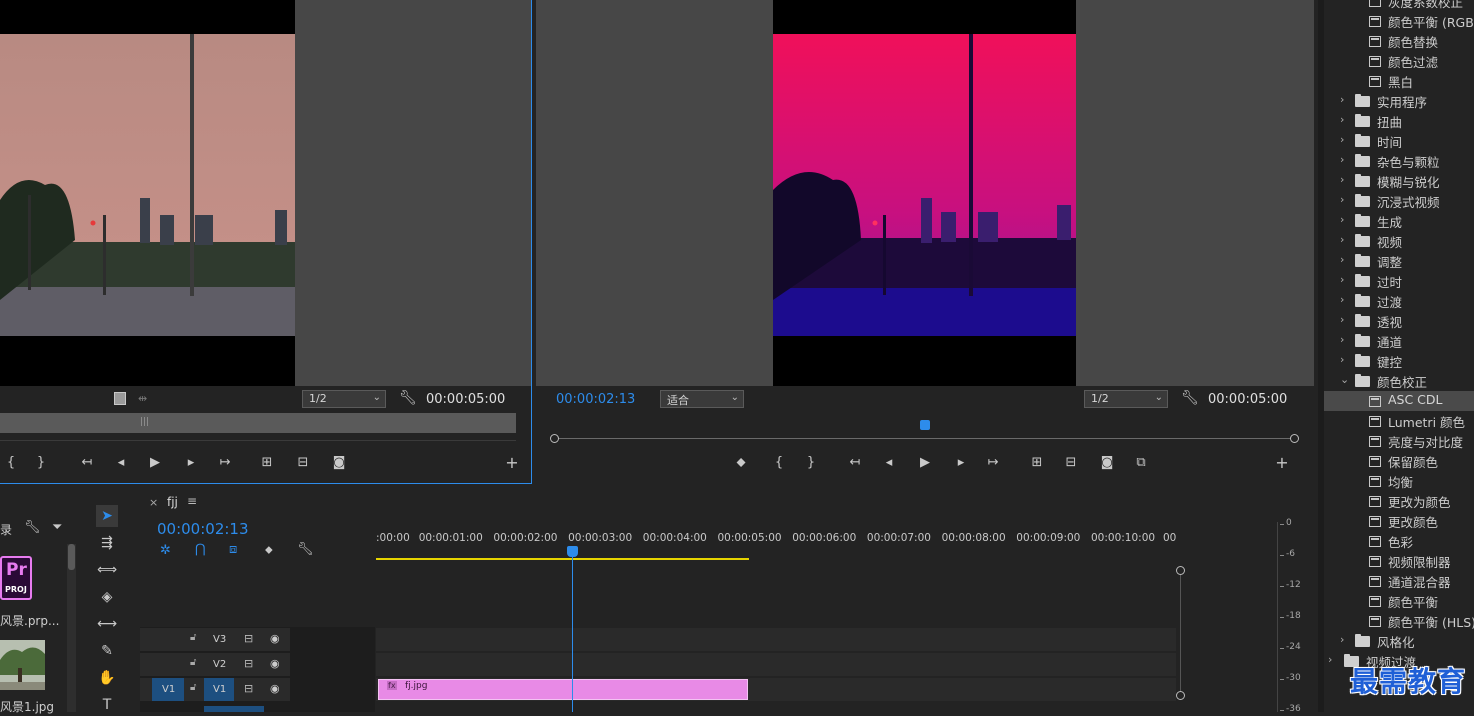 The image size is (1474, 716). I want to click on track-select-tool-icon: ⇶, so click(107, 543).